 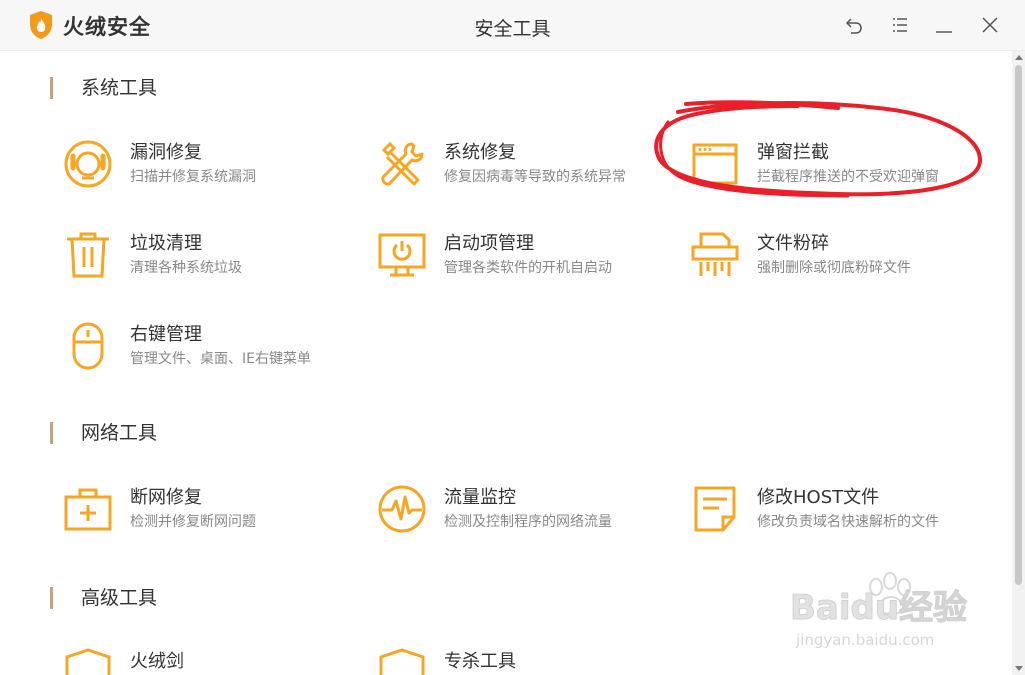 I want to click on section-advanced-tools: 高级工具, so click(x=103, y=598).